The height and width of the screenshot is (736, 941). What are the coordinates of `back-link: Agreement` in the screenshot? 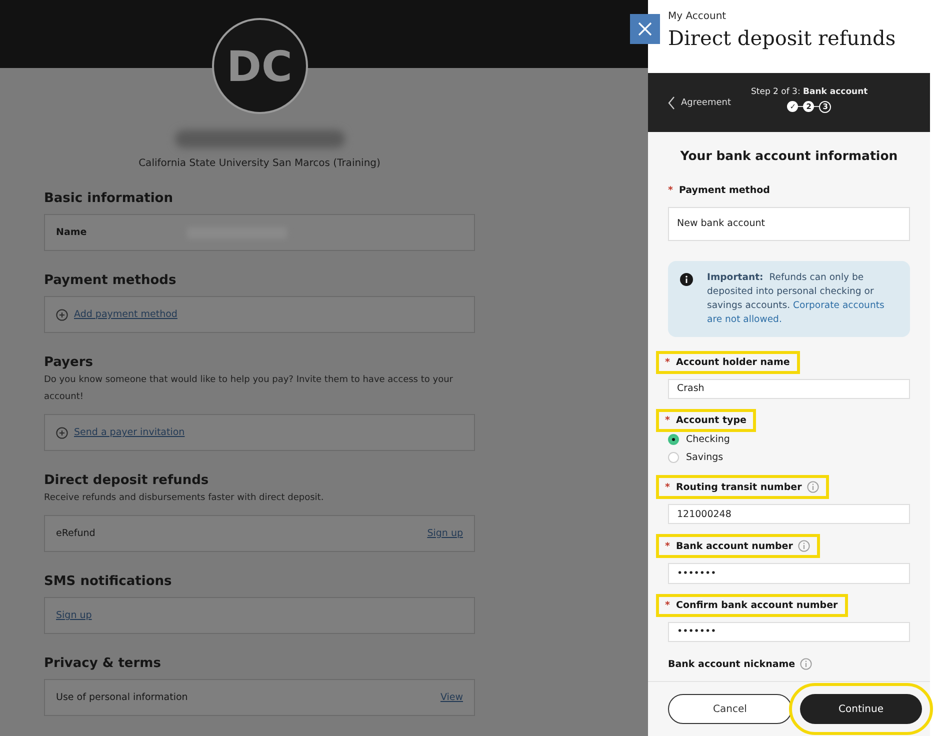 It's located at (699, 103).